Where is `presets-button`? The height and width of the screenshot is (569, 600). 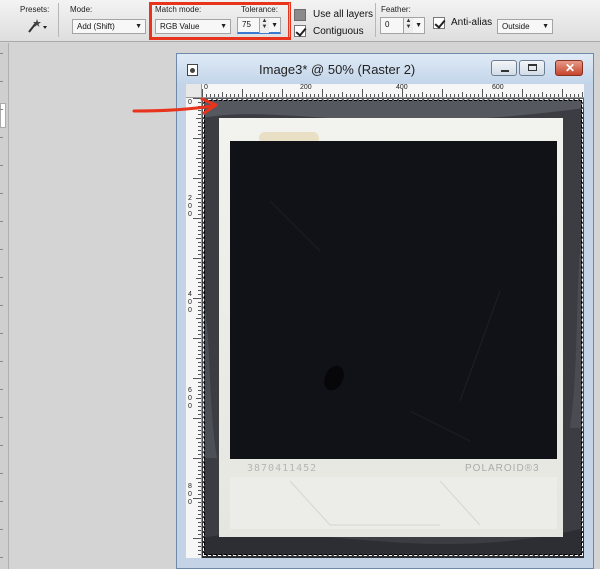 presets-button is located at coordinates (37, 25).